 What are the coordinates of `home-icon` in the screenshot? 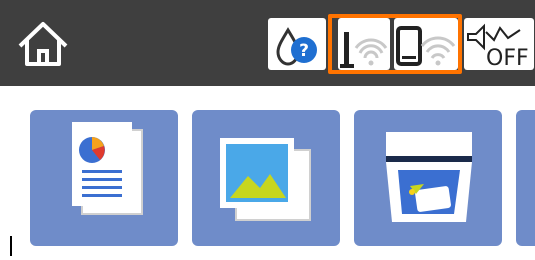 It's located at (43, 44).